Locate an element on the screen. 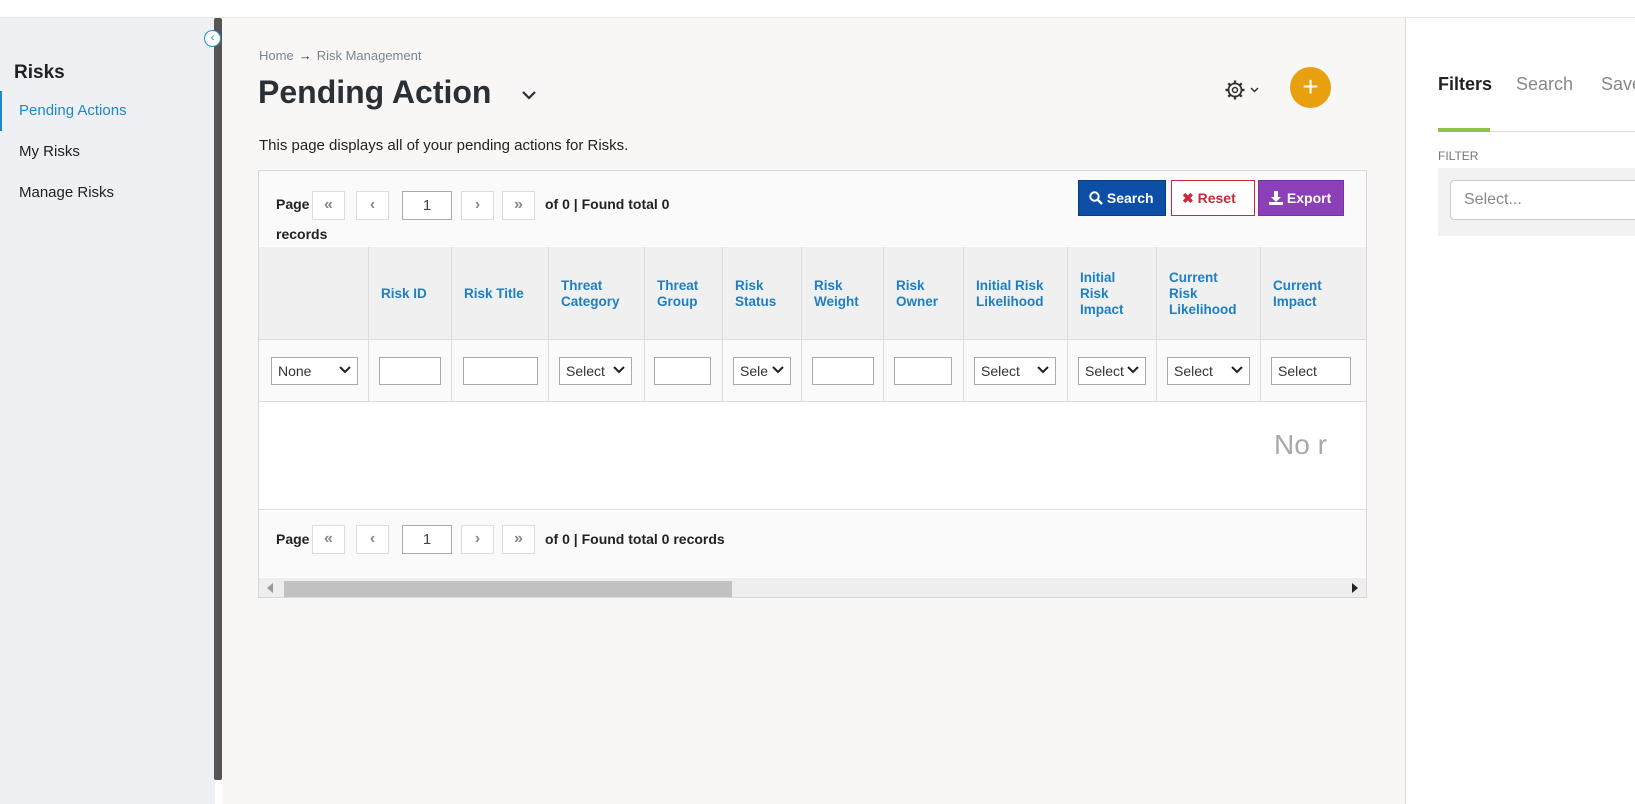  export-button: Export is located at coordinates (1301, 198).